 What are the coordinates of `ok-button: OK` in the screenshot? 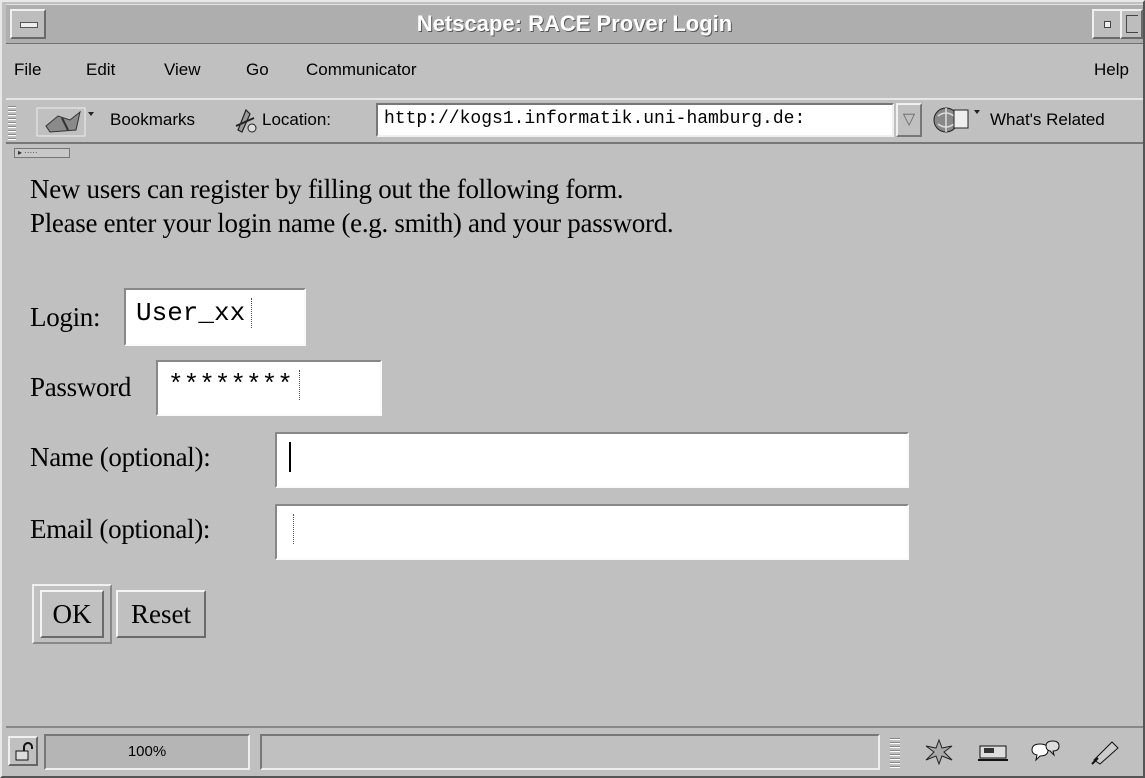 It's located at (72, 614).